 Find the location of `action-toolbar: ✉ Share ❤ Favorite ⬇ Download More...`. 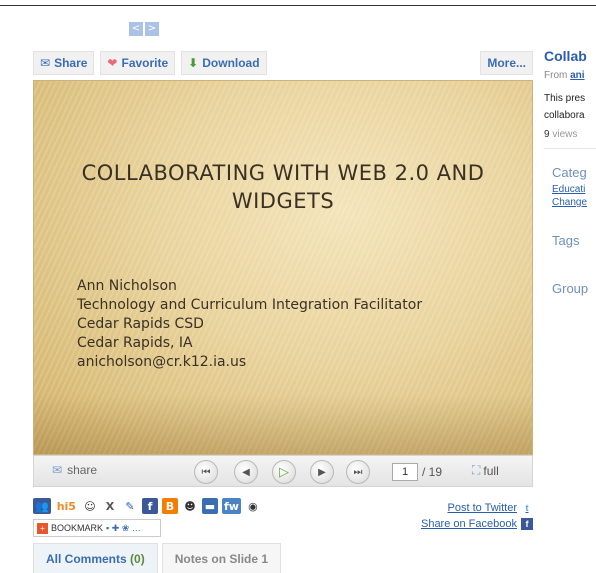

action-toolbar: ✉ Share ❤ Favorite ⬇ Download More... is located at coordinates (283, 63).